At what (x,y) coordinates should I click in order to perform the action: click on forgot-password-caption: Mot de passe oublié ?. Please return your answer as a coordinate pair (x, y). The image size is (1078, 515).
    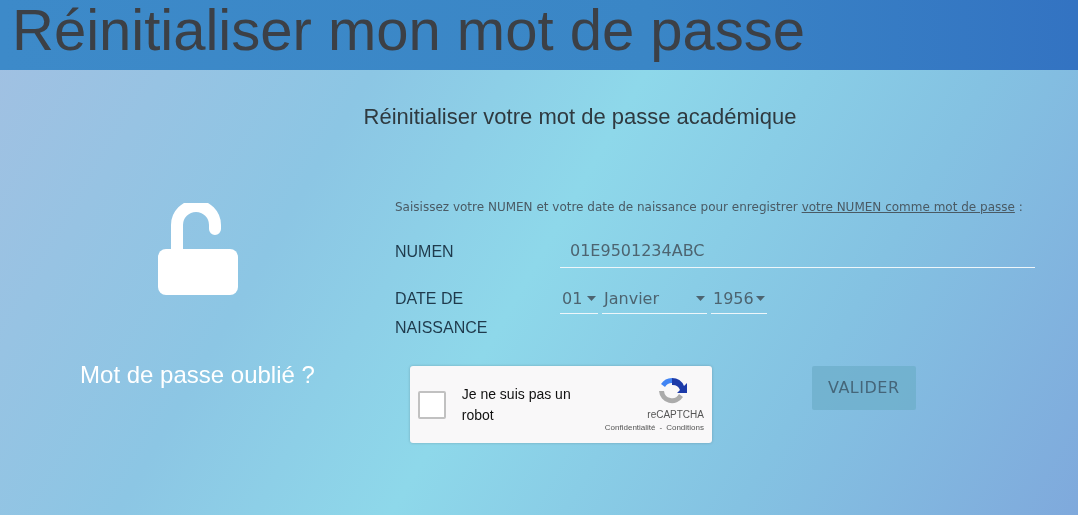
    Looking at the image, I should click on (197, 375).